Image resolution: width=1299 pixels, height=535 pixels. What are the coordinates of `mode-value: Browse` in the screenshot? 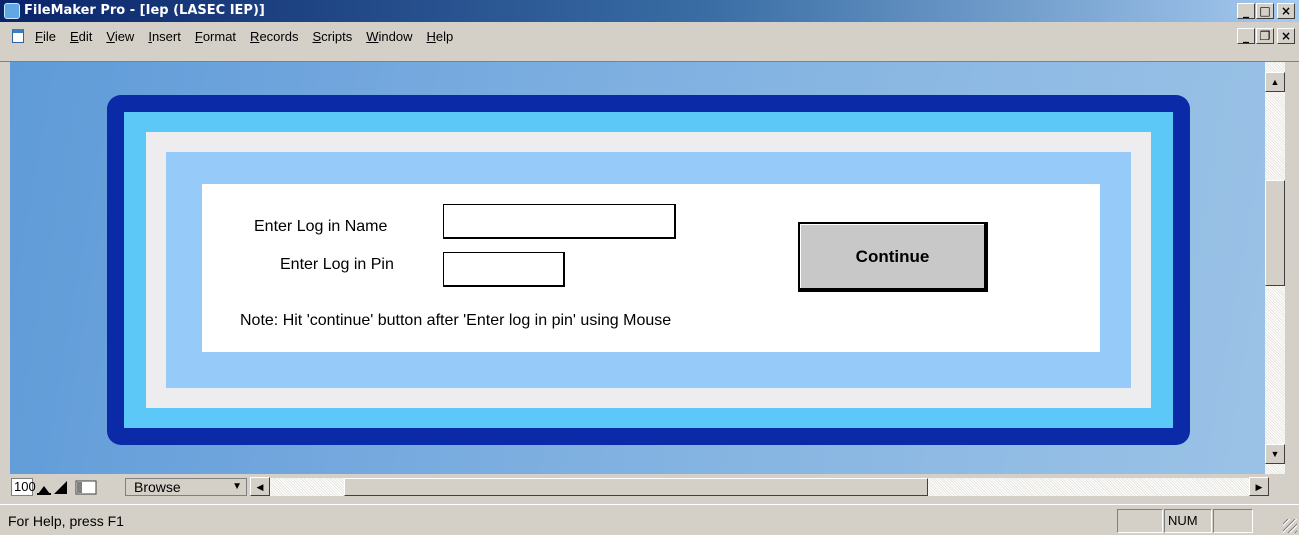 It's located at (157, 487).